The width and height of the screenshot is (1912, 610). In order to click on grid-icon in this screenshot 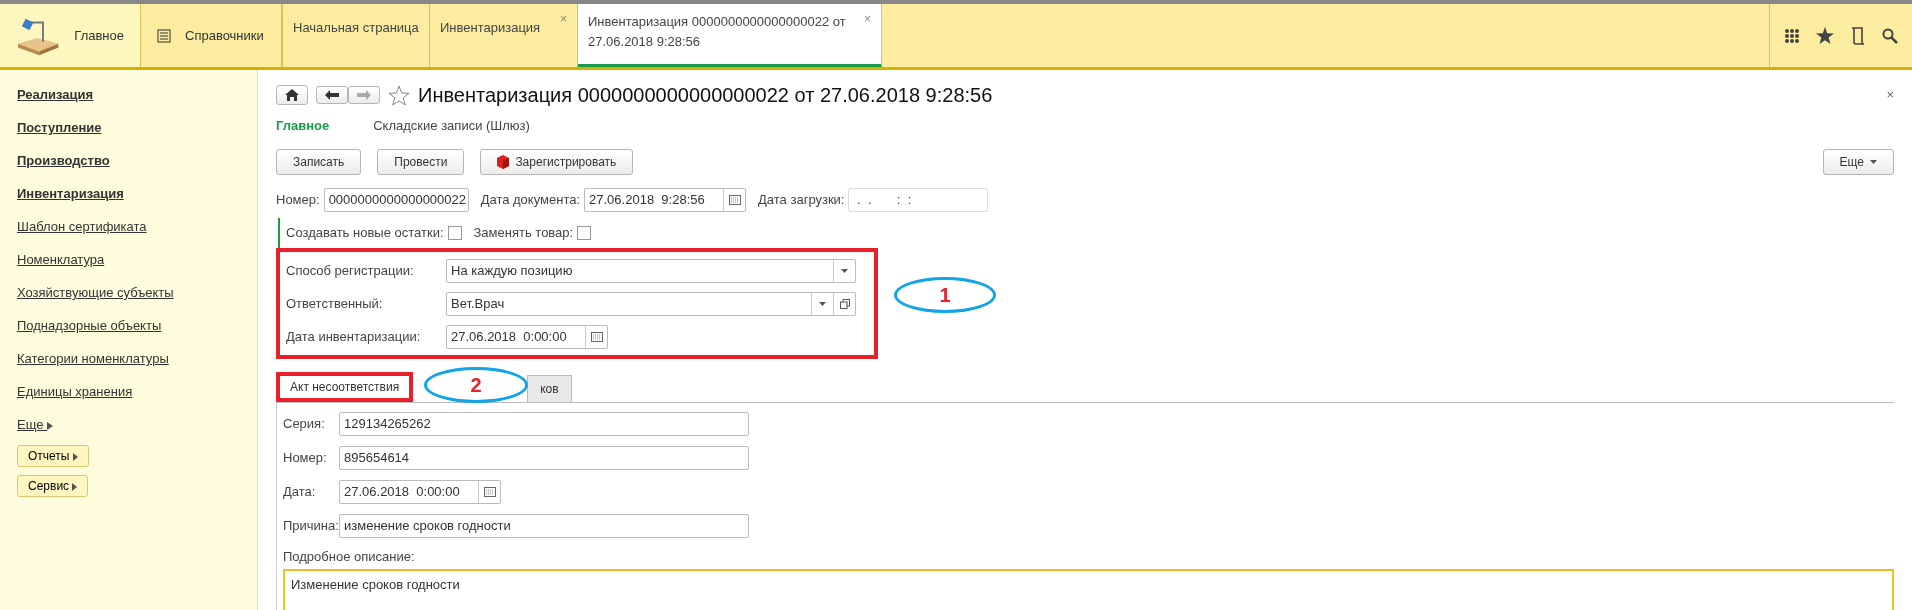, I will do `click(1792, 35)`.